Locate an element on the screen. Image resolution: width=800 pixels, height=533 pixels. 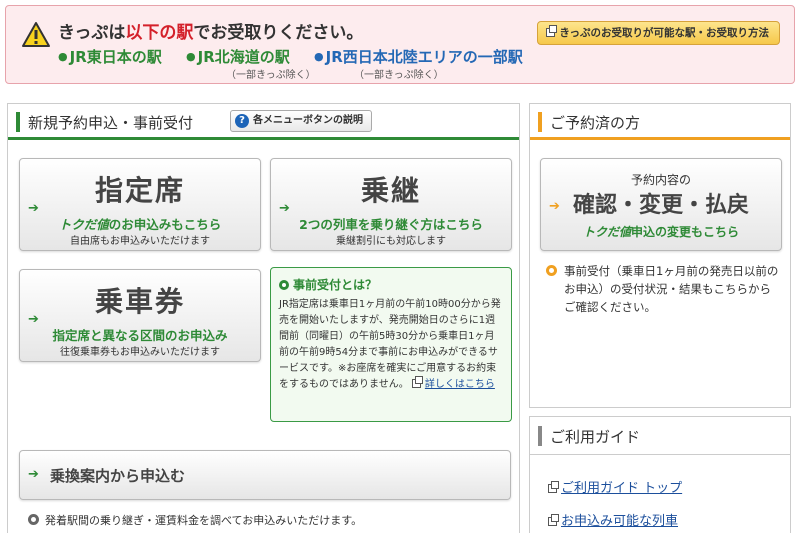
existing-reservation-header: ご予約済の方 is located at coordinates (660, 122).